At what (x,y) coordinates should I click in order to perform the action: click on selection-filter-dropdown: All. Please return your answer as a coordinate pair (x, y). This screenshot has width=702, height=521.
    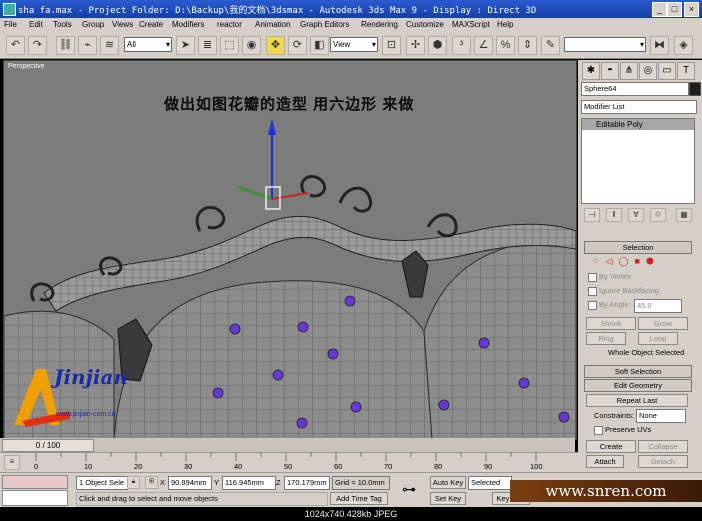
    Looking at the image, I should click on (148, 44).